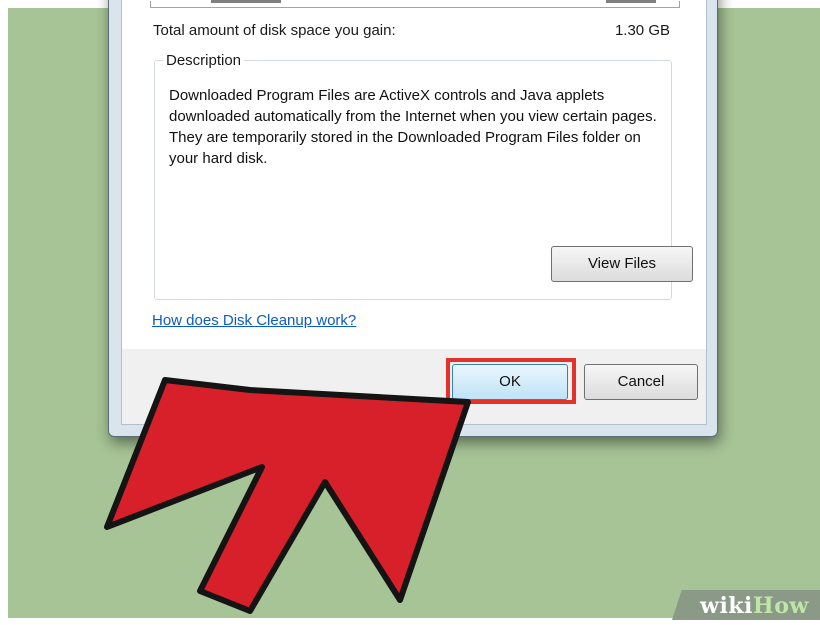 This screenshot has width=820, height=625. What do you see at coordinates (204, 60) in the screenshot?
I see `description-legend: Description` at bounding box center [204, 60].